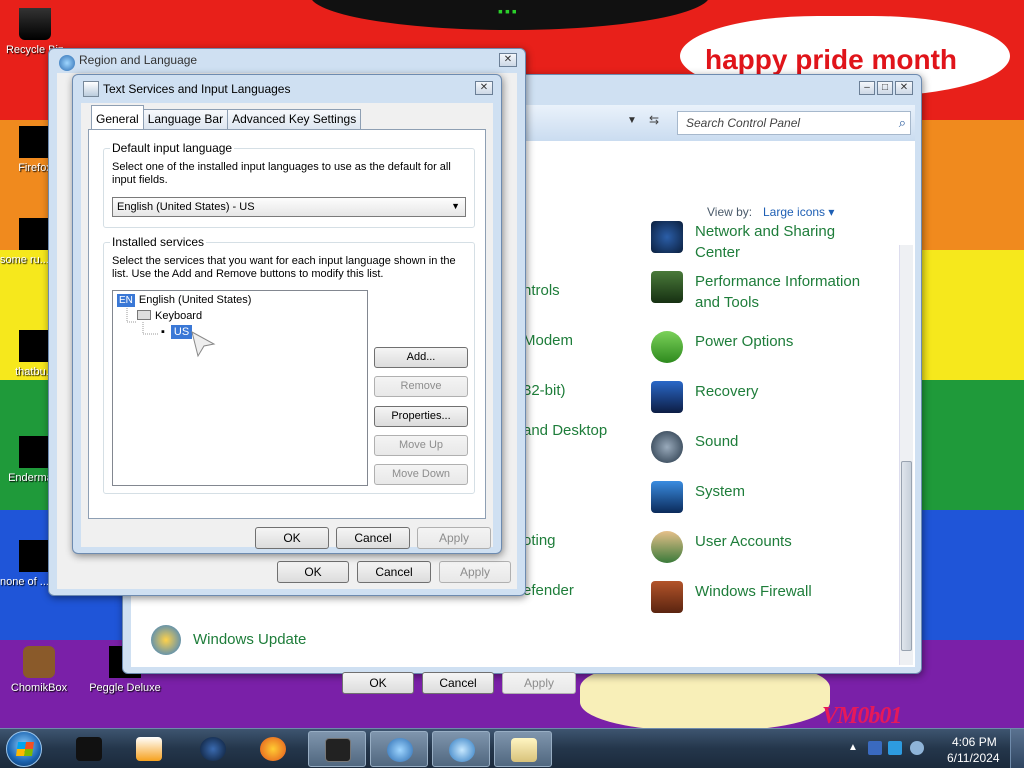  I want to click on taskbar-control-panel, so click(399, 749).